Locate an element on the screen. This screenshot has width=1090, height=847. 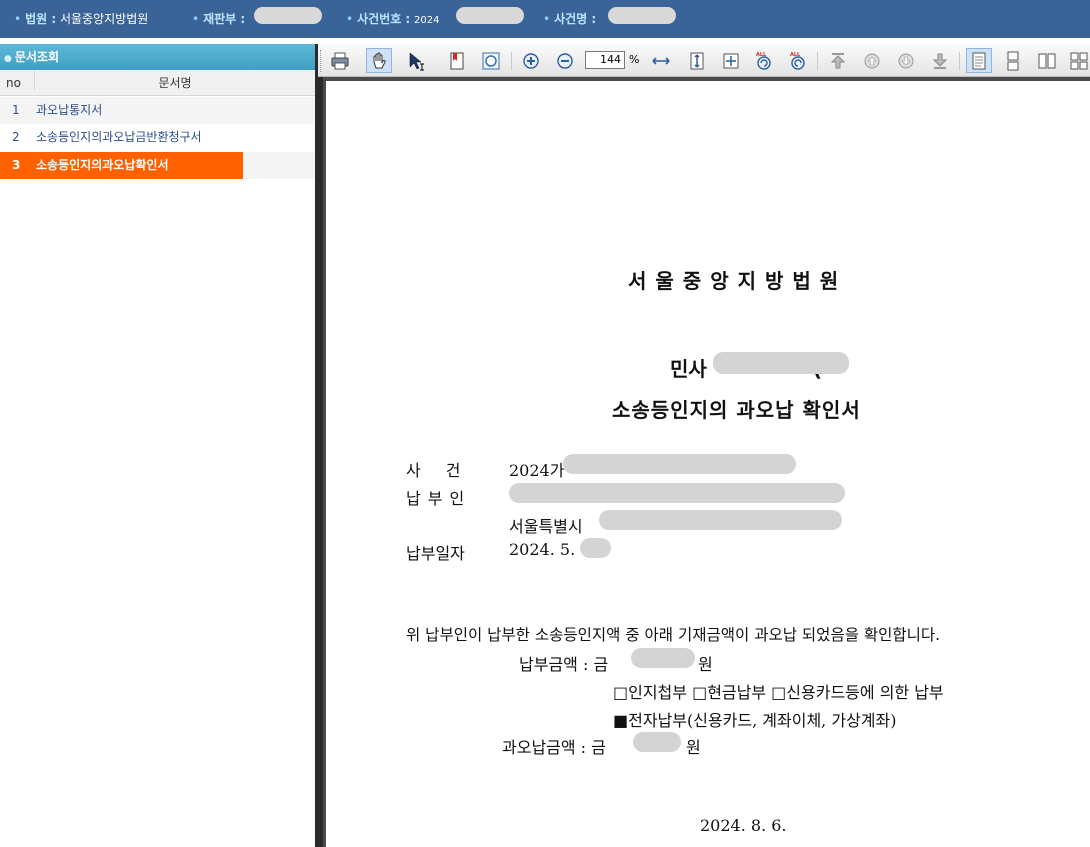
continuous-page-icon is located at coordinates (1013, 60).